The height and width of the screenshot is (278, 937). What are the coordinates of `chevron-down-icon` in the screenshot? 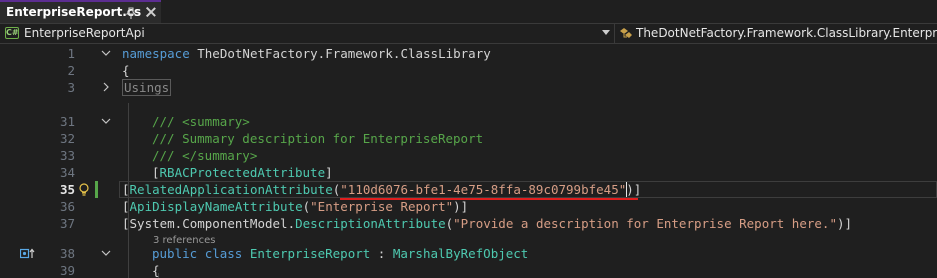 It's located at (606, 32).